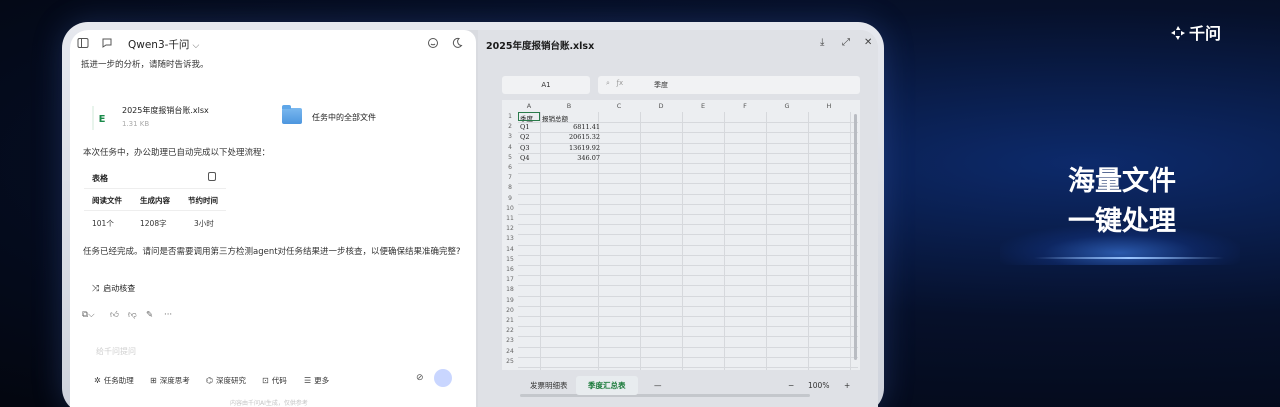  I want to click on model-name: Qwen3-千问, so click(159, 45).